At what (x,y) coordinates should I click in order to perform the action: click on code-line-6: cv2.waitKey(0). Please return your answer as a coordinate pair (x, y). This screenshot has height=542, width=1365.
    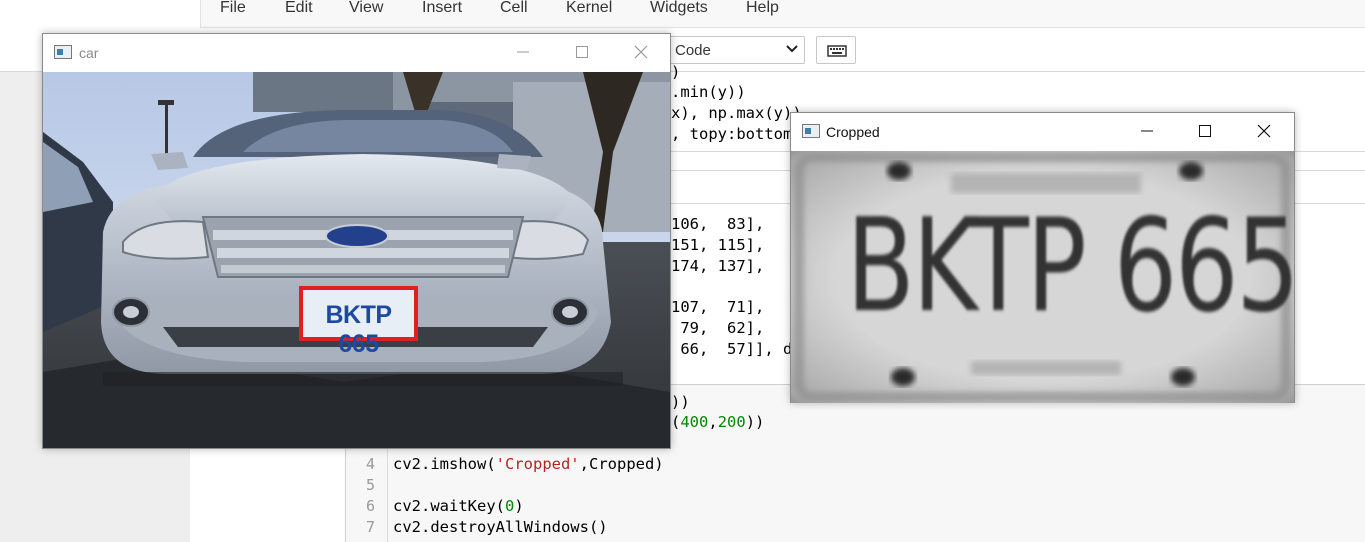
    Looking at the image, I should click on (458, 506).